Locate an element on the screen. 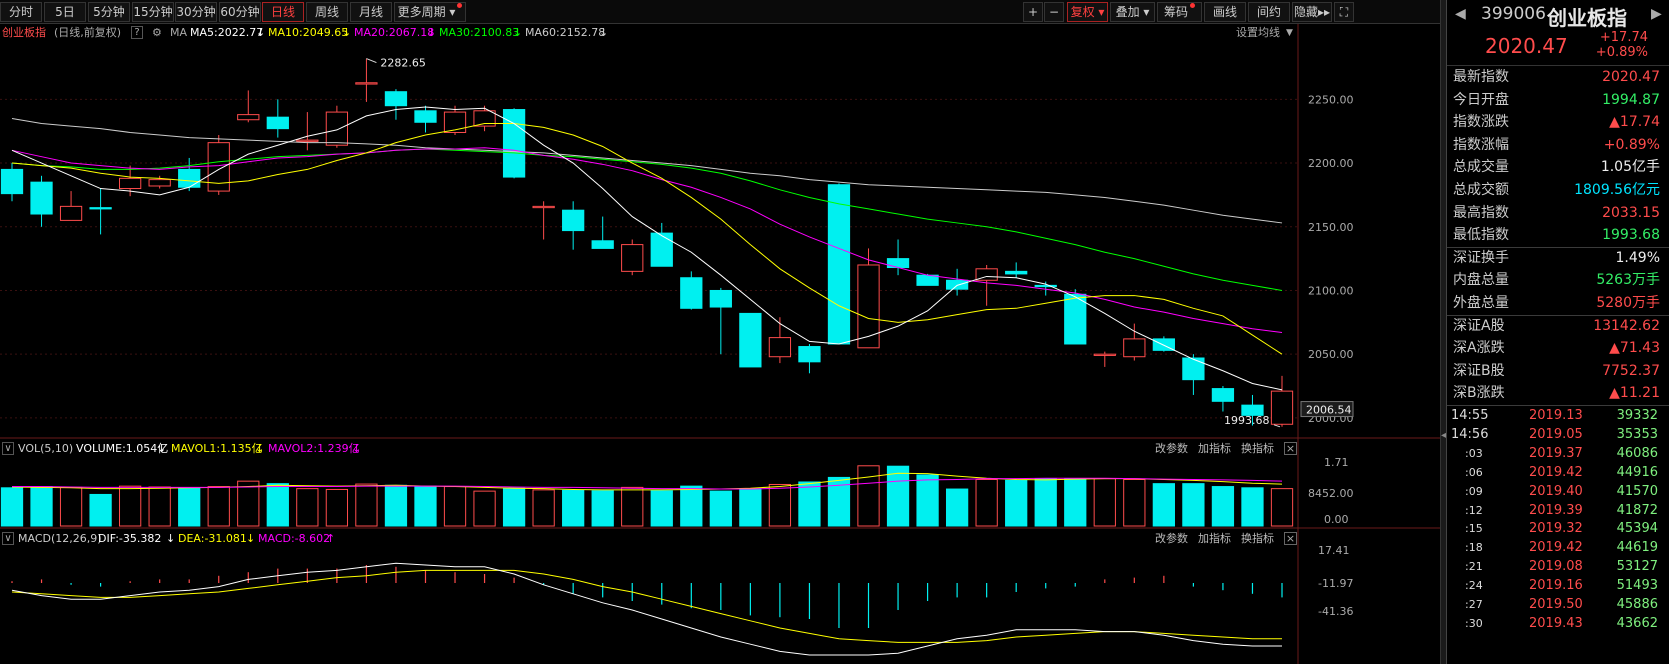 Image resolution: width=1669 pixels, height=664 pixels. tick-time: :06 is located at coordinates (1474, 472).